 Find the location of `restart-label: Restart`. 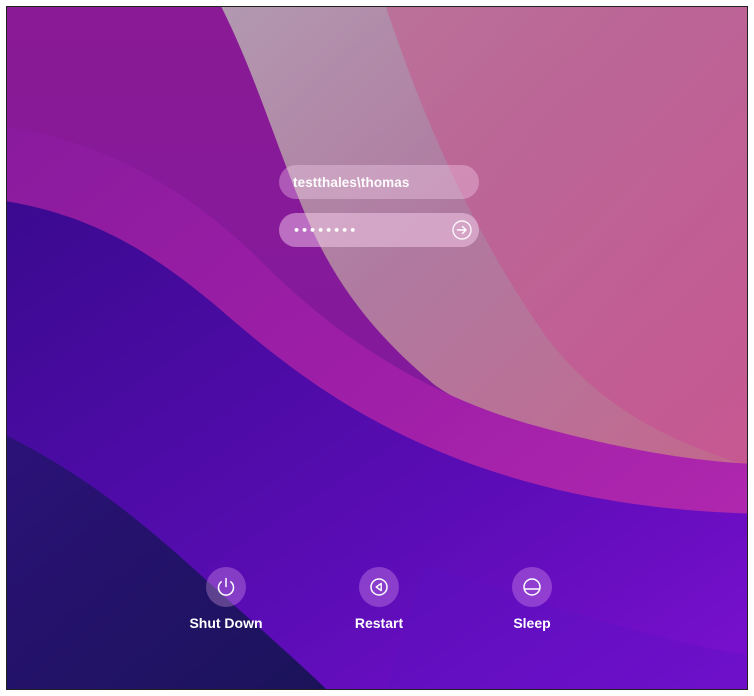

restart-label: Restart is located at coordinates (379, 623).